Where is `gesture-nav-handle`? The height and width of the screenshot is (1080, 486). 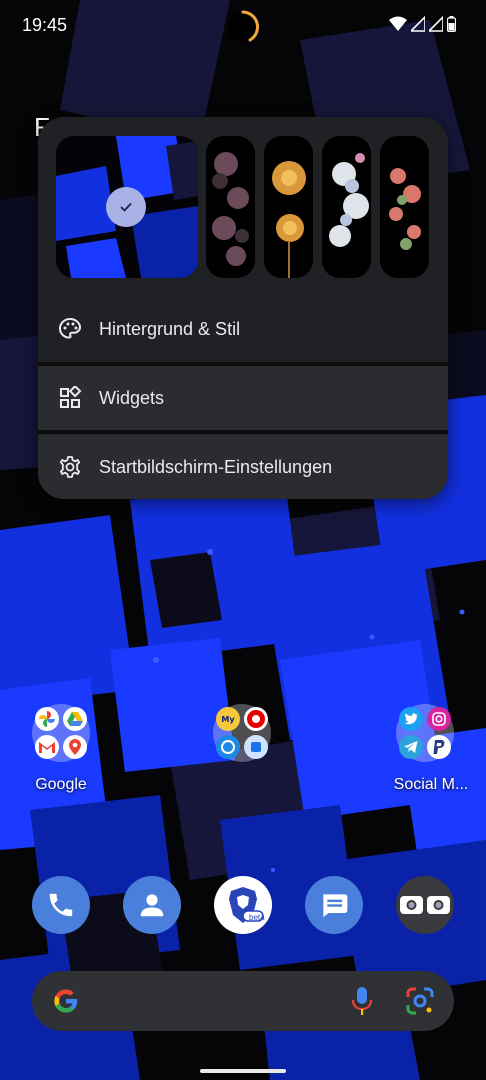 gesture-nav-handle is located at coordinates (243, 1071).